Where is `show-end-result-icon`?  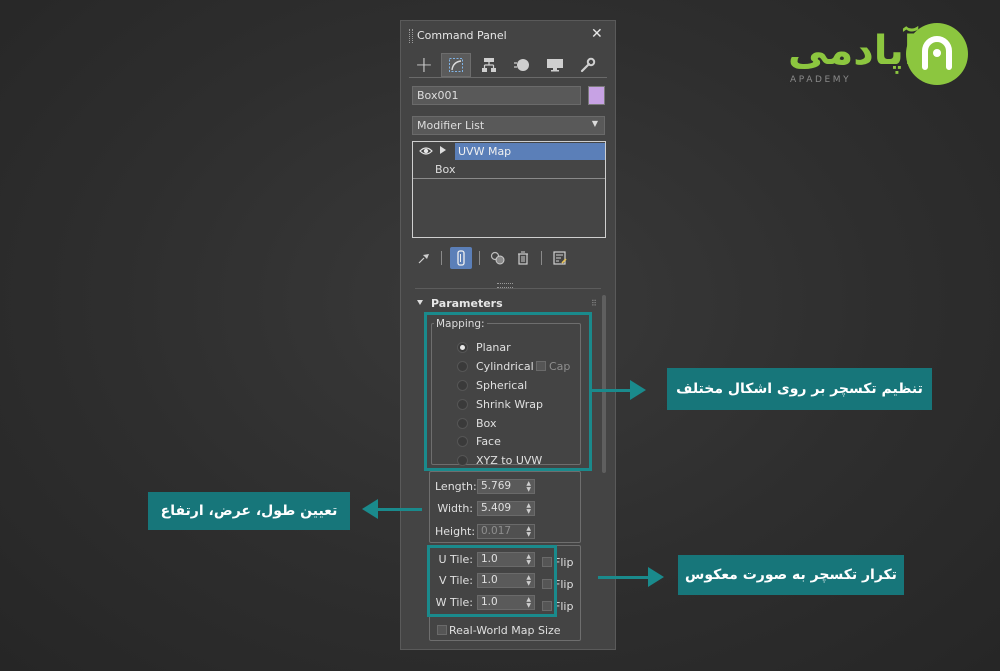
show-end-result-icon is located at coordinates (461, 258).